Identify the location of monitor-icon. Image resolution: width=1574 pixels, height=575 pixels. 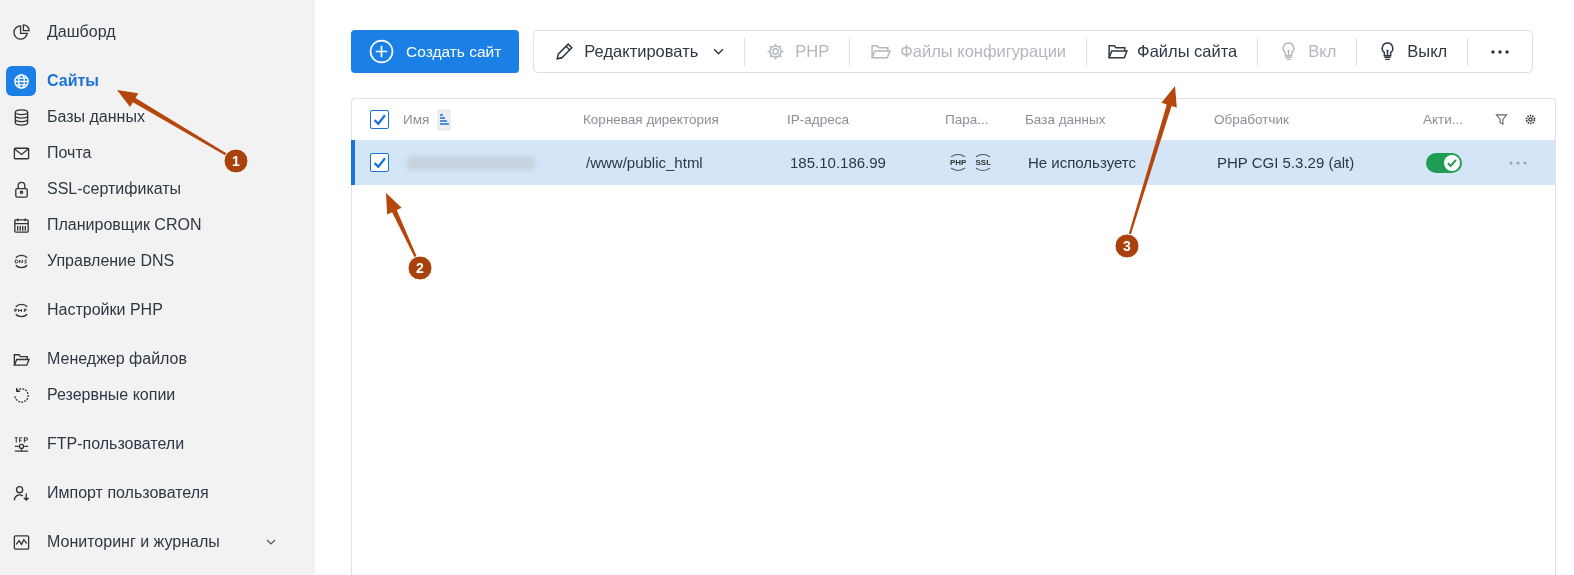
(21, 542).